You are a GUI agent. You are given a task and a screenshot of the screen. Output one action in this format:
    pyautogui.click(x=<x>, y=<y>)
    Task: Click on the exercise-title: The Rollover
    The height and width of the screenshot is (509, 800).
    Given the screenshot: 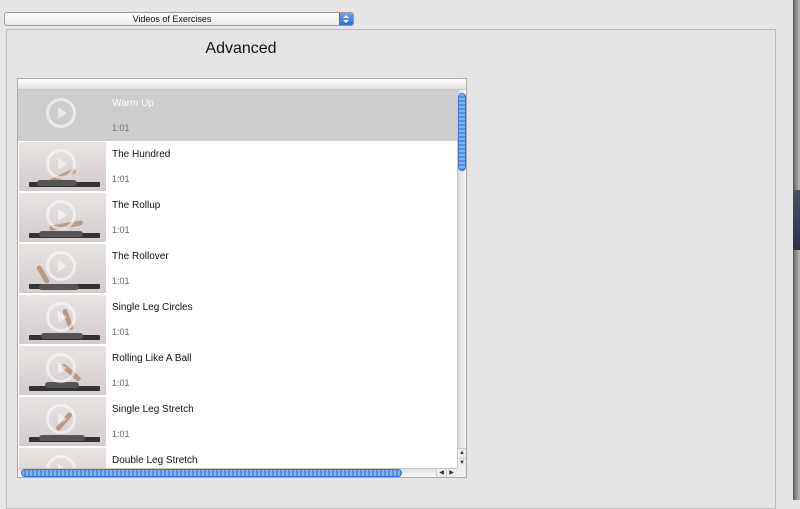 What is the action you would take?
    pyautogui.click(x=140, y=256)
    